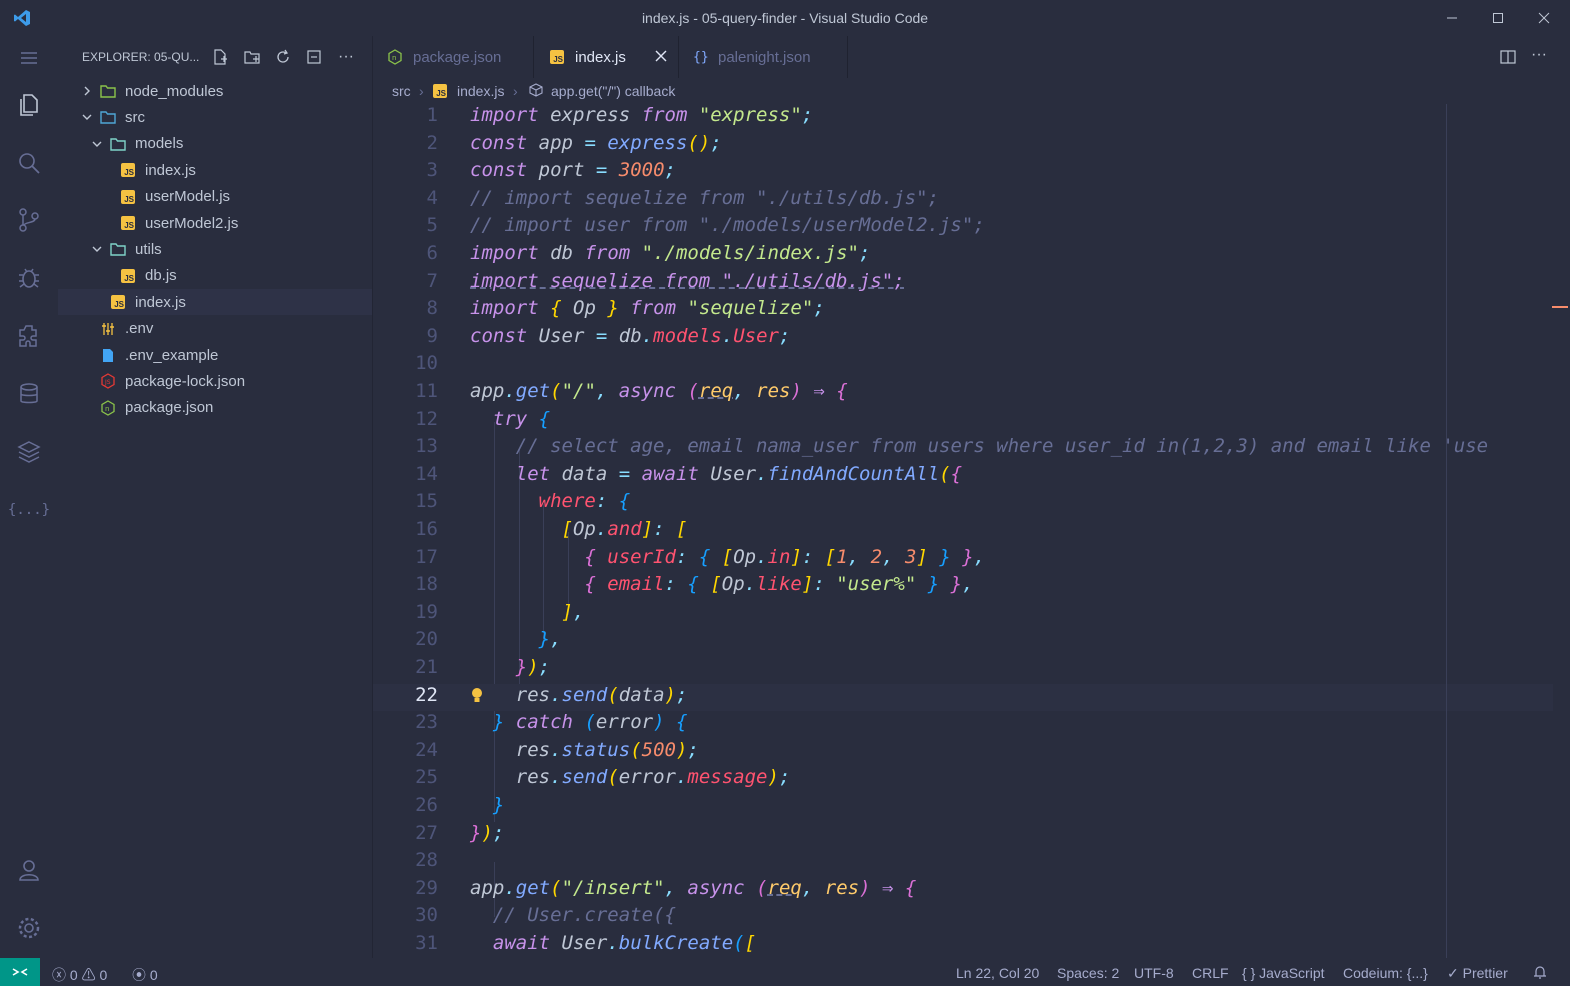 Image resolution: width=1570 pixels, height=986 pixels. What do you see at coordinates (215, 197) in the screenshot?
I see `tree-item: JS userModel.js` at bounding box center [215, 197].